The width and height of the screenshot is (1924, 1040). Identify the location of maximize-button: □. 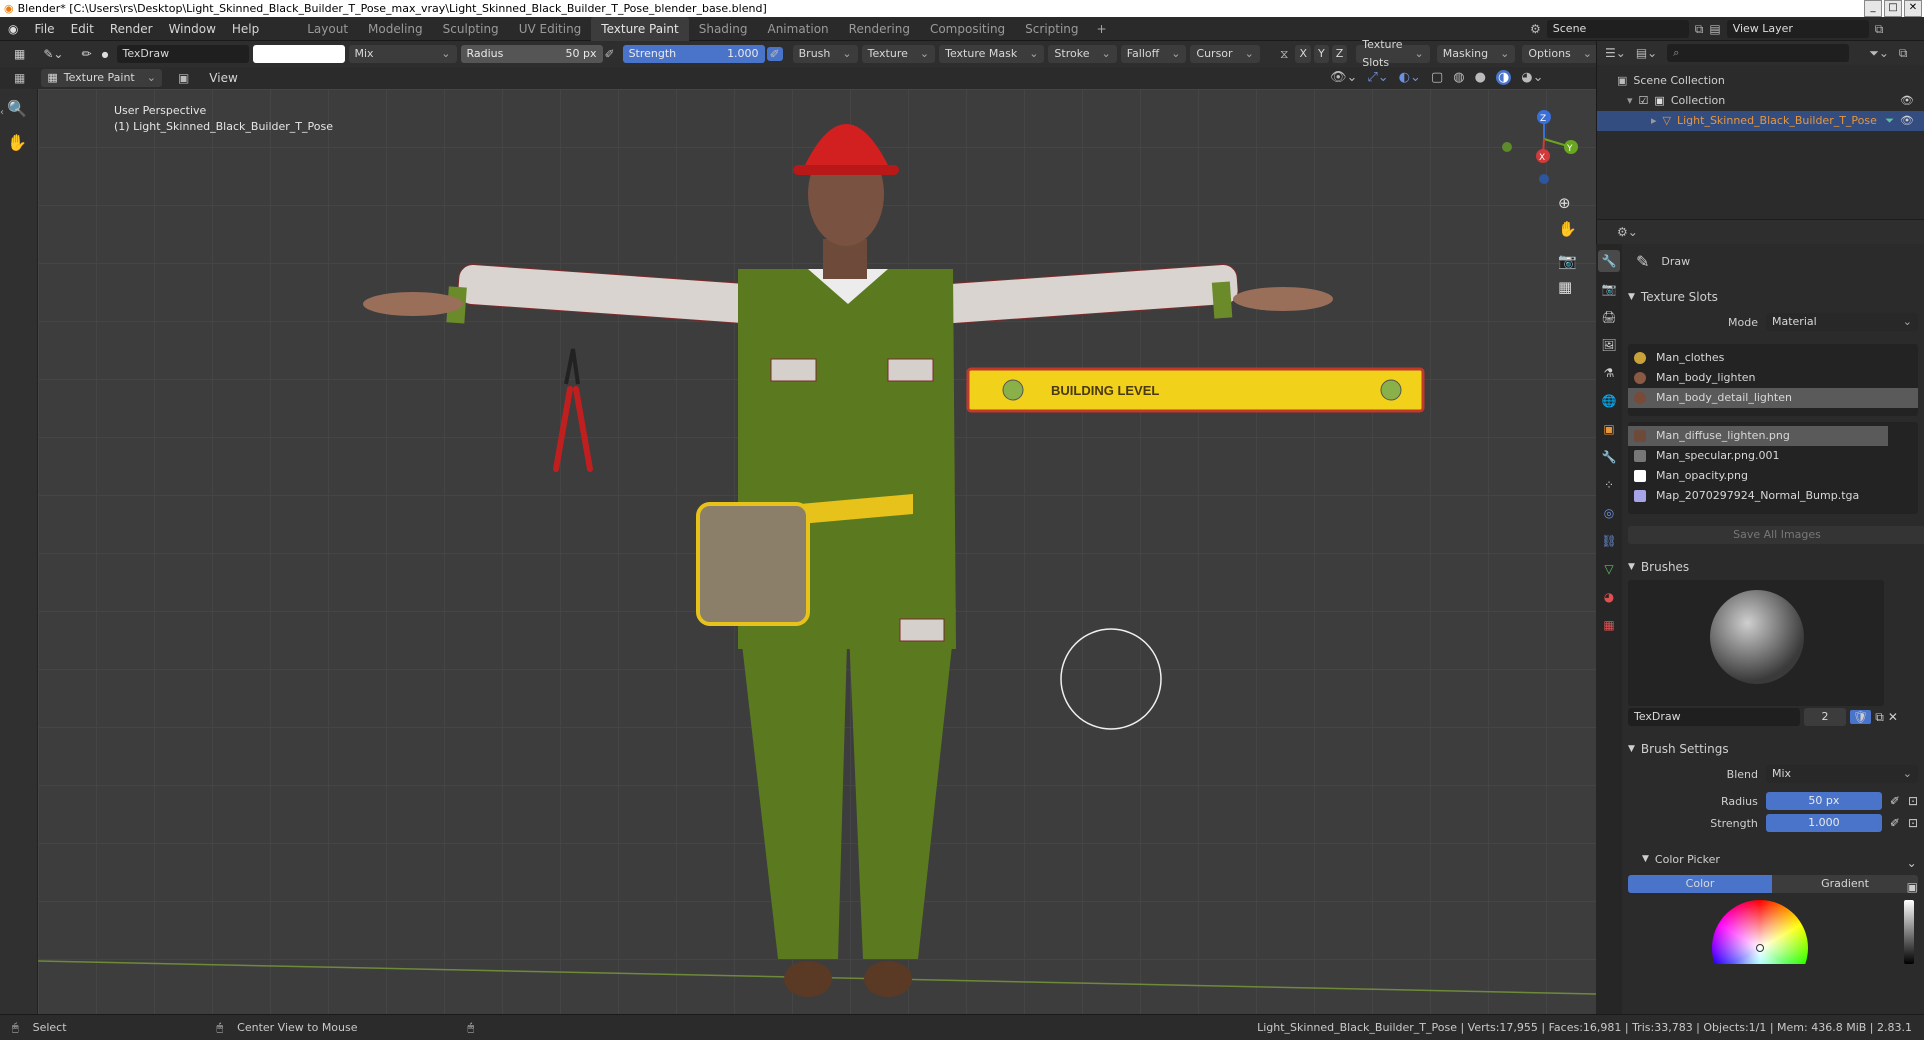
(1893, 8).